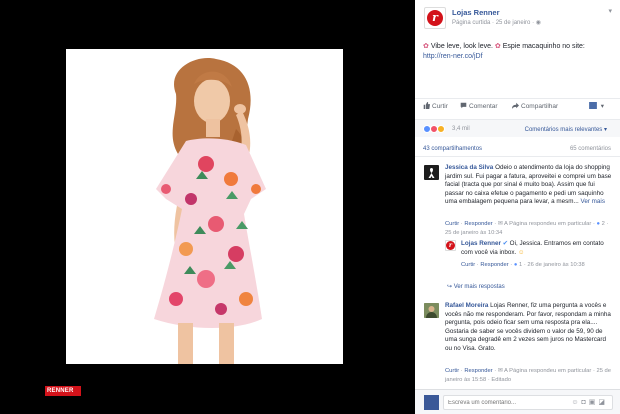 This screenshot has width=620, height=414. What do you see at coordinates (450, 287) in the screenshot?
I see `reply-arrow-icon: ↪` at bounding box center [450, 287].